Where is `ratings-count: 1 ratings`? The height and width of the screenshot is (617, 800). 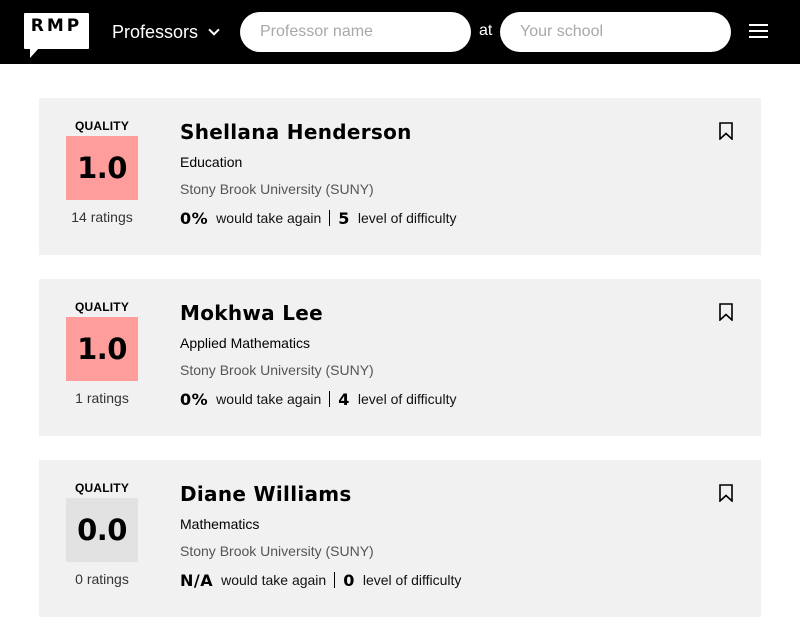 ratings-count: 1 ratings is located at coordinates (102, 398).